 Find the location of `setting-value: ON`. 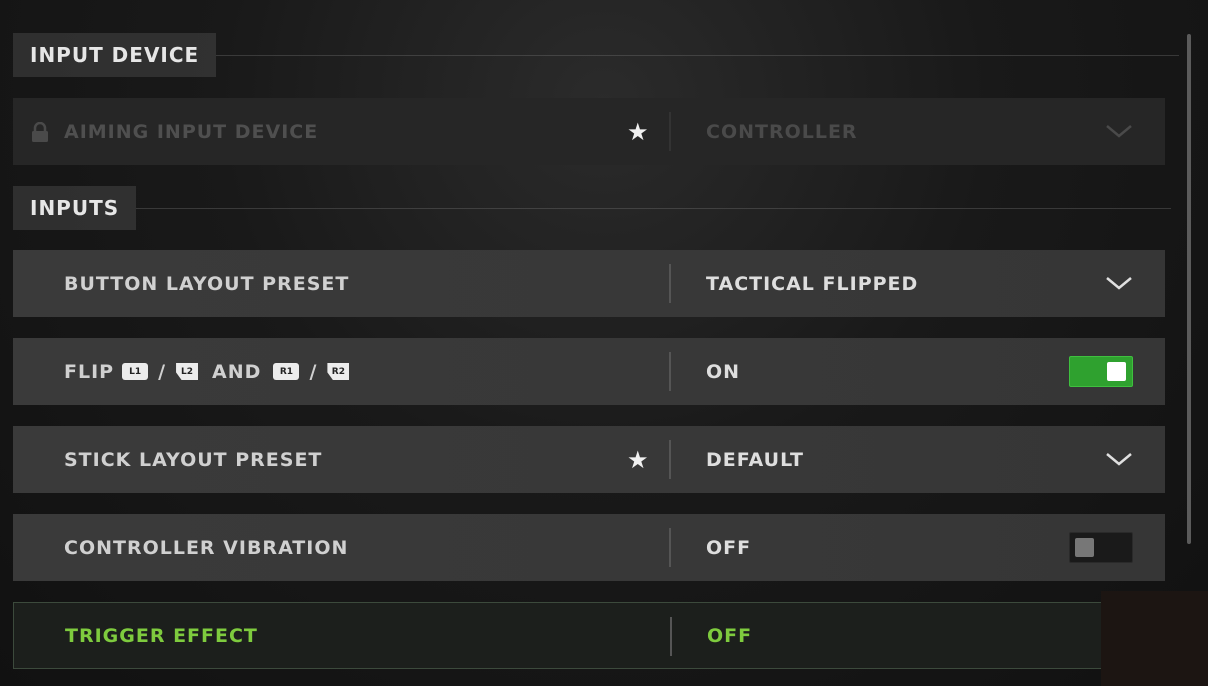

setting-value: ON is located at coordinates (723, 371).